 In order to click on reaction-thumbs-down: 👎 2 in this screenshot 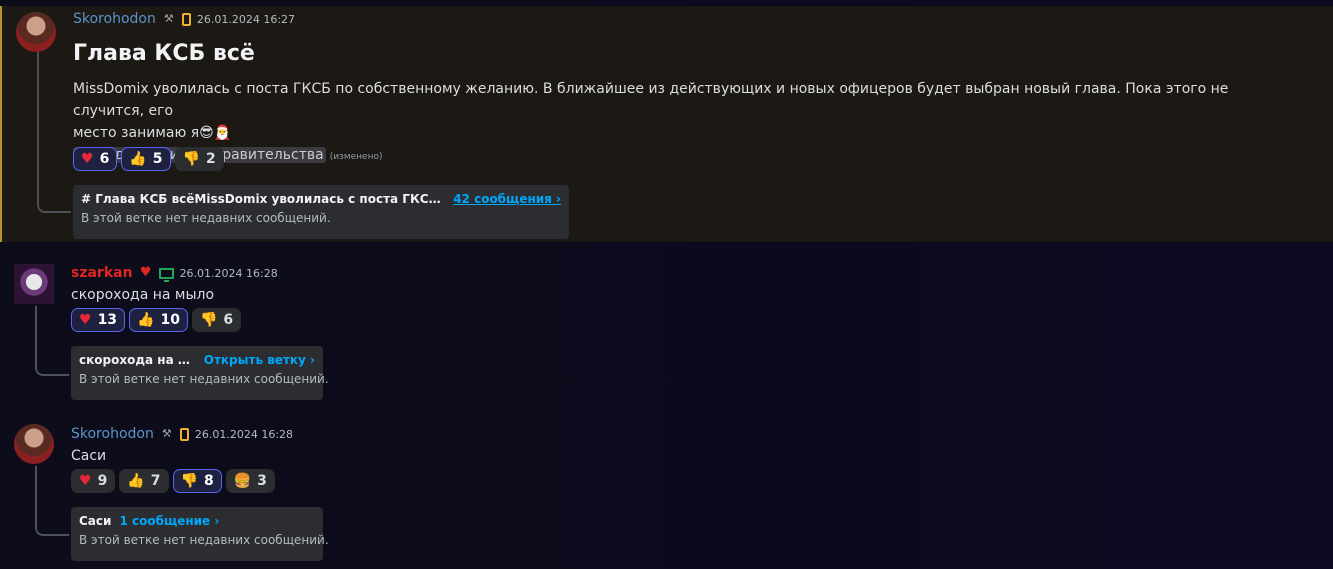, I will do `click(199, 159)`.